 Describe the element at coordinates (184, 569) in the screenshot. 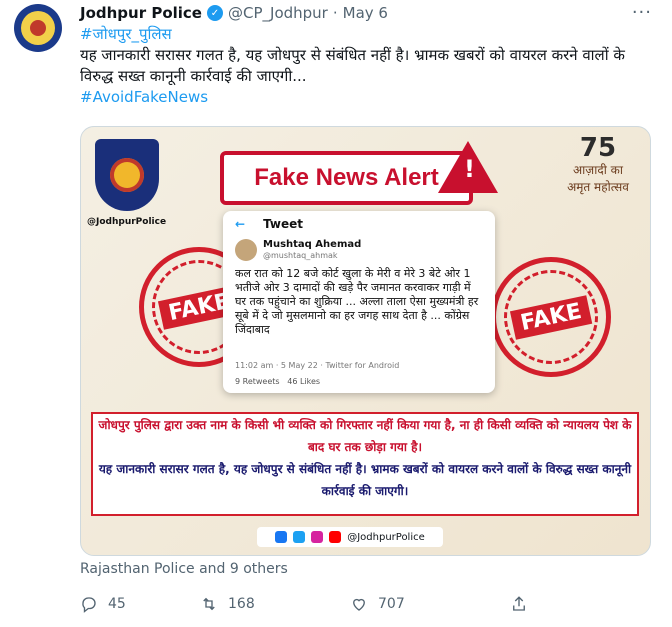

I see `liked-by: Rajasthan Police and 9 others` at that location.